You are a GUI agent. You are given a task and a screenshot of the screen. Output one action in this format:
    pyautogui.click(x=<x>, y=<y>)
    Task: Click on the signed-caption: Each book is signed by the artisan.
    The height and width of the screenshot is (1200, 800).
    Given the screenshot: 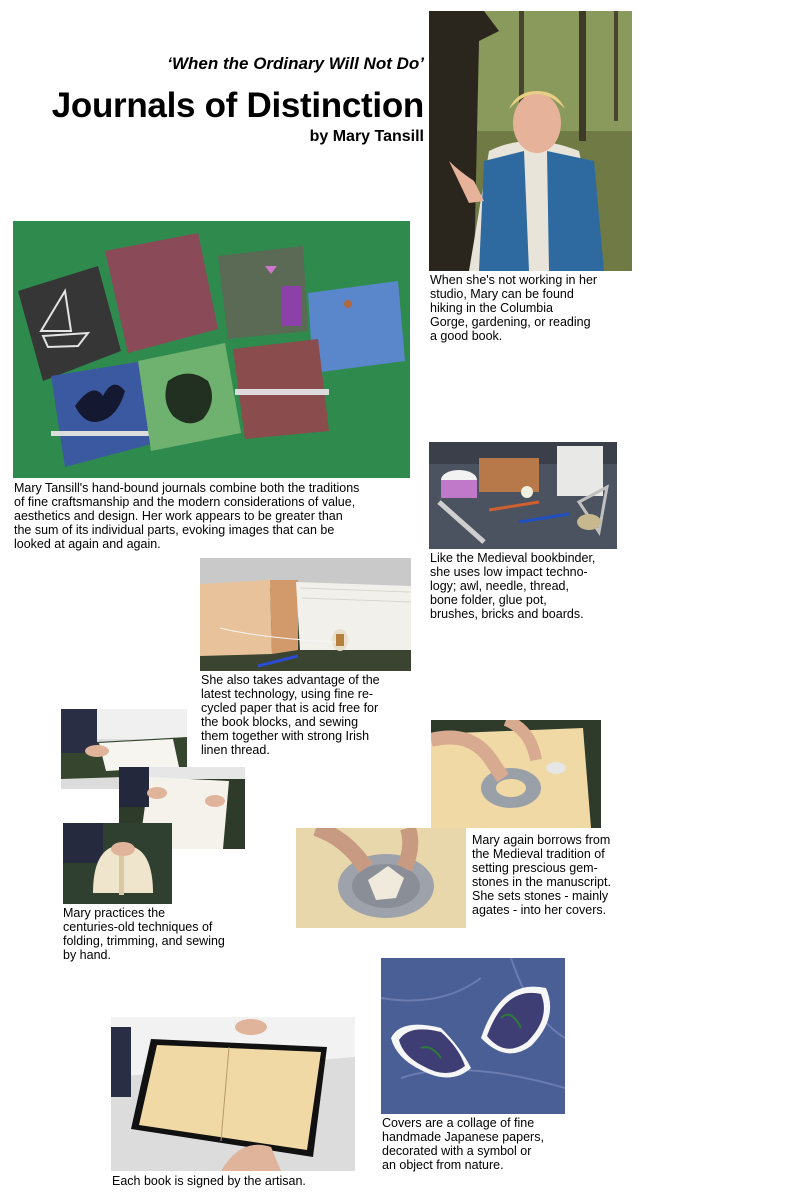 What is the action you would take?
    pyautogui.click(x=209, y=1181)
    